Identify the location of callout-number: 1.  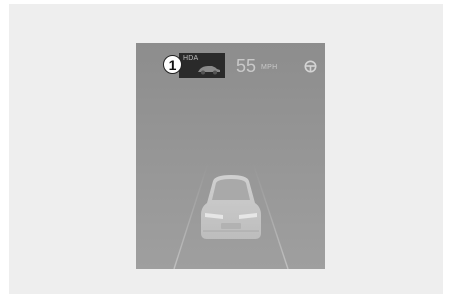
(172, 64).